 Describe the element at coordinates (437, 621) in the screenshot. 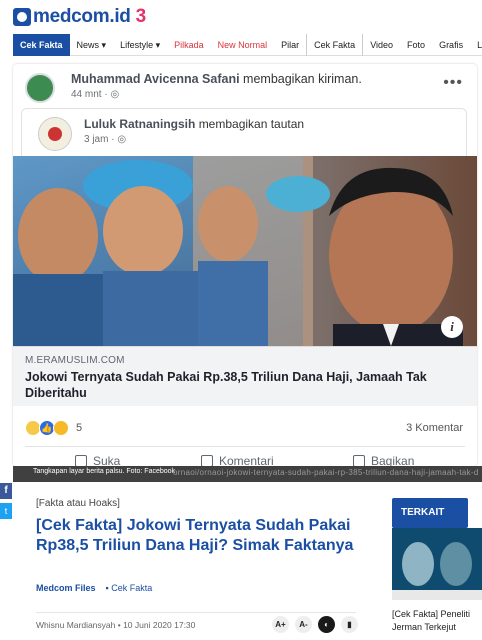

I see `related-title: [Cek Fakta] Peneliti Jerman Terkejut` at that location.